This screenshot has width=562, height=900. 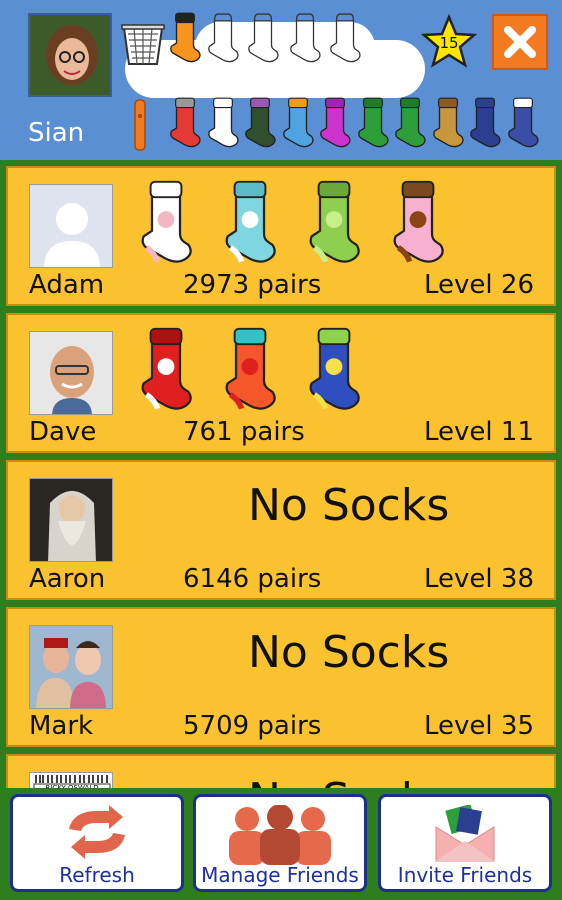 I want to click on level-star-value: 15, so click(x=448, y=43).